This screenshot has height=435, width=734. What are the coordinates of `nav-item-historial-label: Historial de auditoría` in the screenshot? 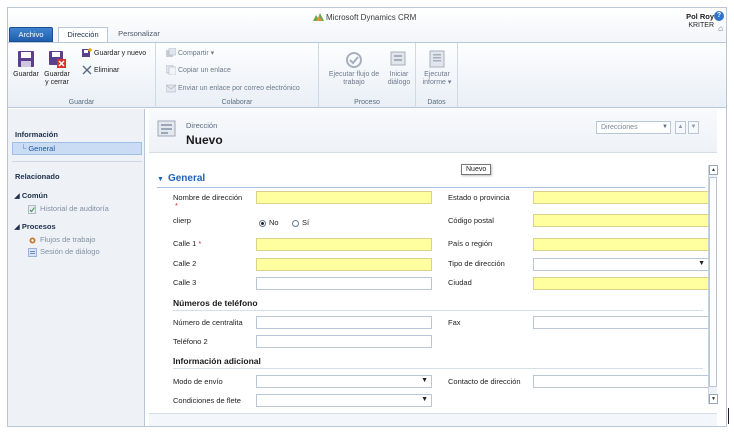 It's located at (74, 208).